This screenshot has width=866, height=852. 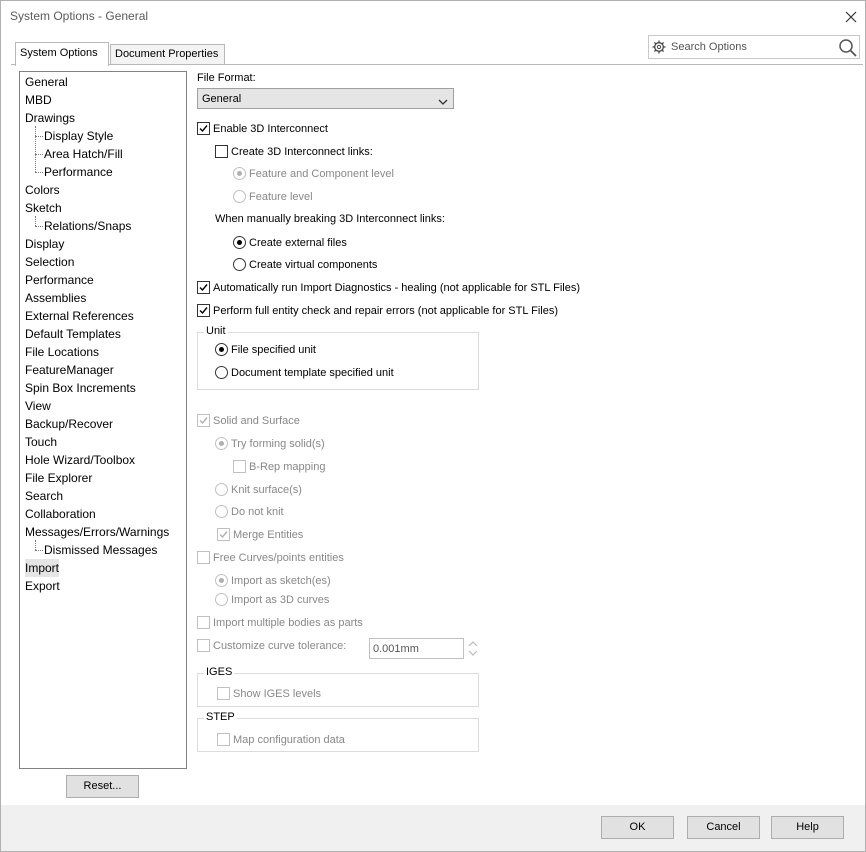 What do you see at coordinates (273, 350) in the screenshot?
I see `file-specified-unit-label: File specified unit` at bounding box center [273, 350].